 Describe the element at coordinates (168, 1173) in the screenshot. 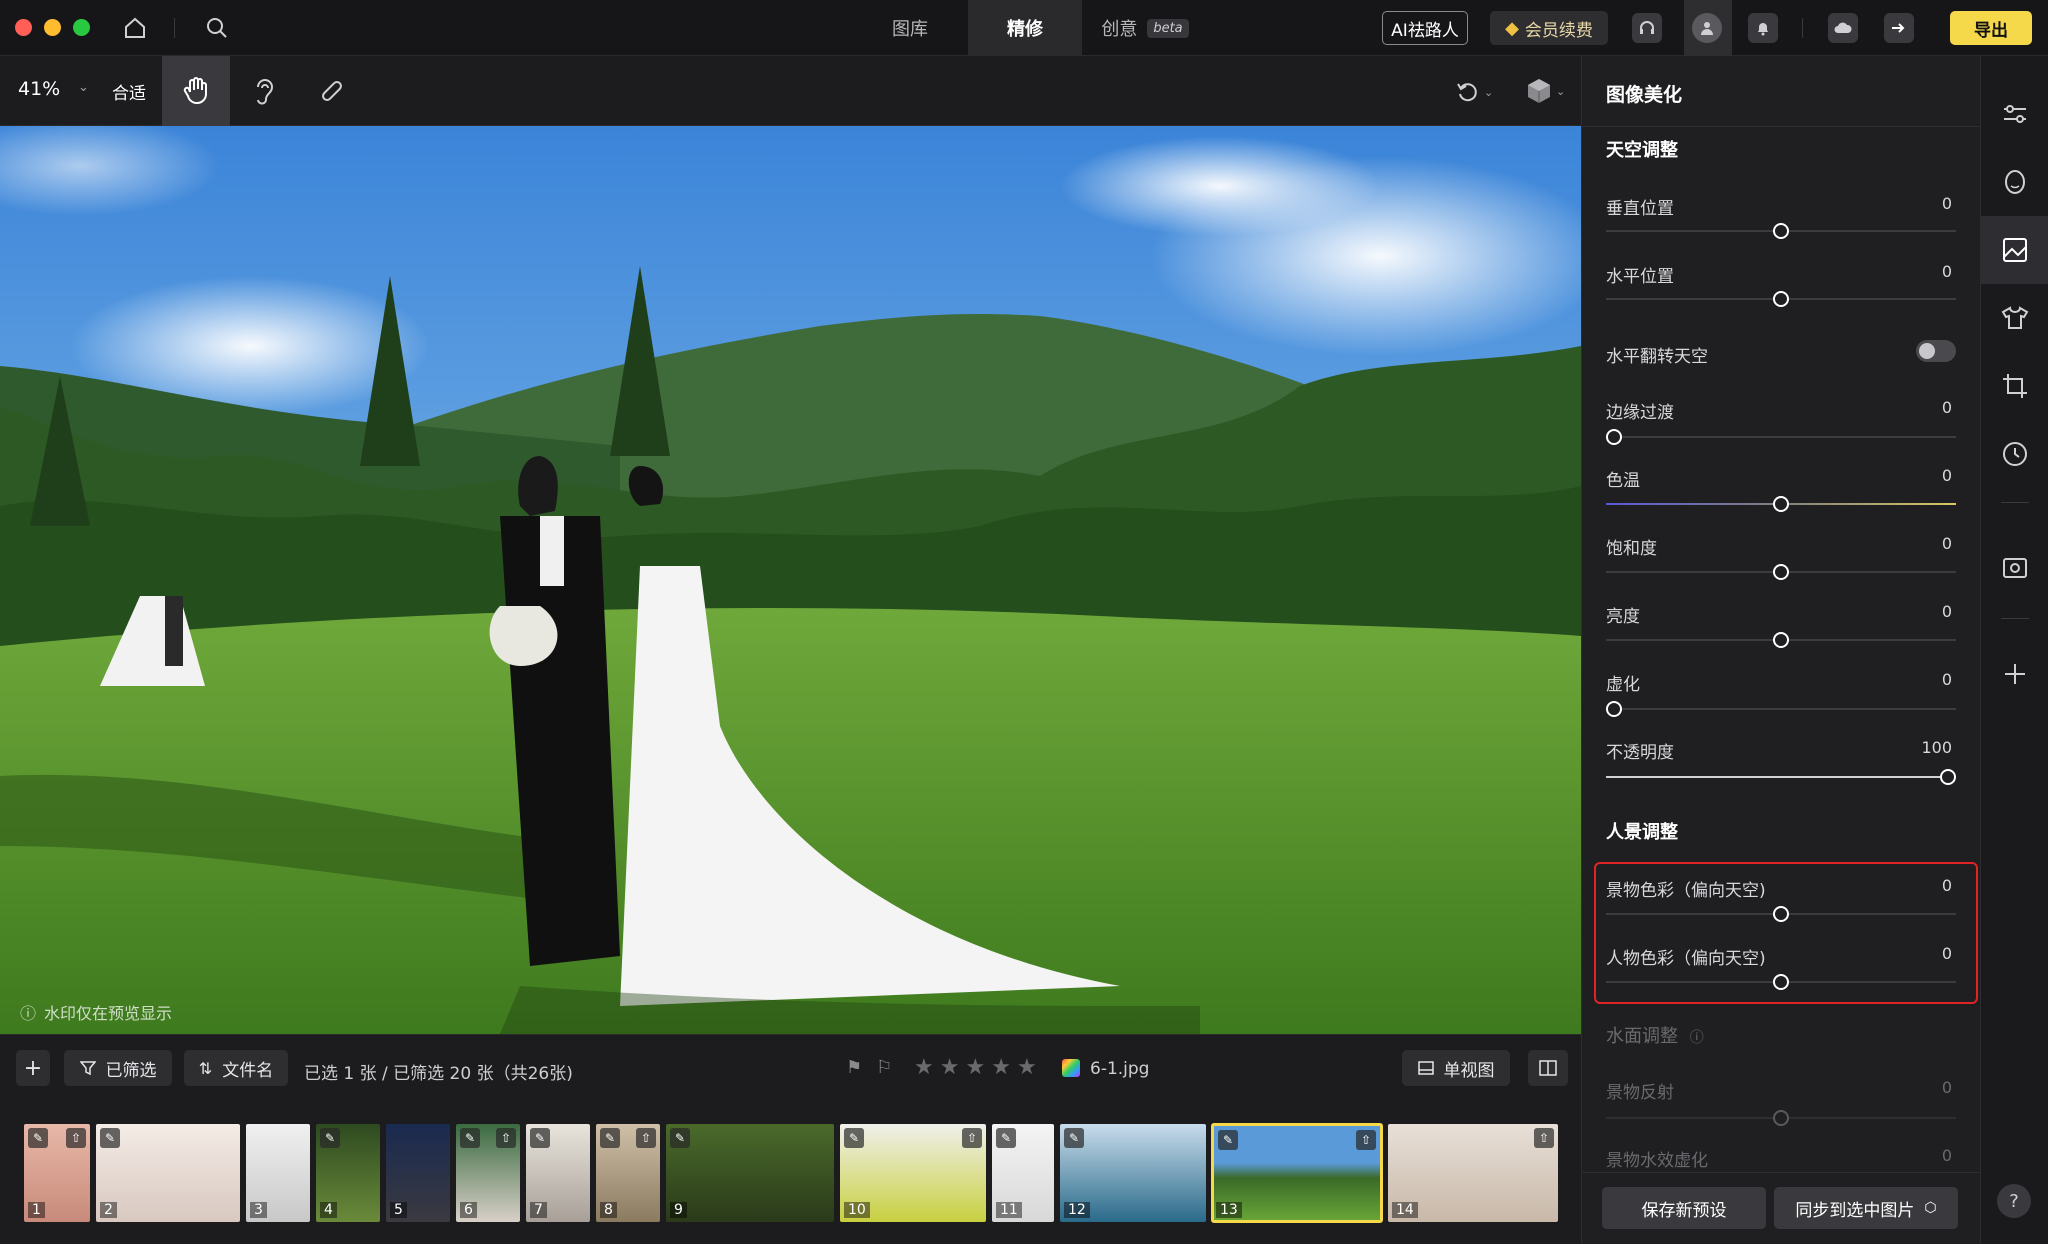

I see `thumbnail: ✎ 2` at that location.